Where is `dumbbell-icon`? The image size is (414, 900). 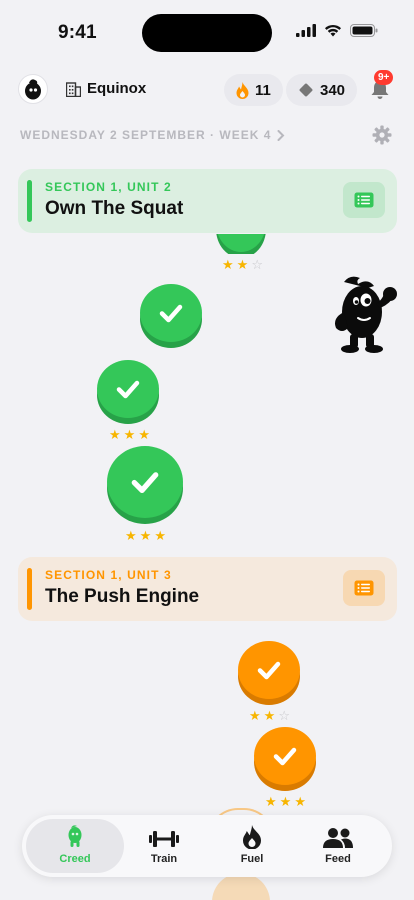 dumbbell-icon is located at coordinates (164, 839).